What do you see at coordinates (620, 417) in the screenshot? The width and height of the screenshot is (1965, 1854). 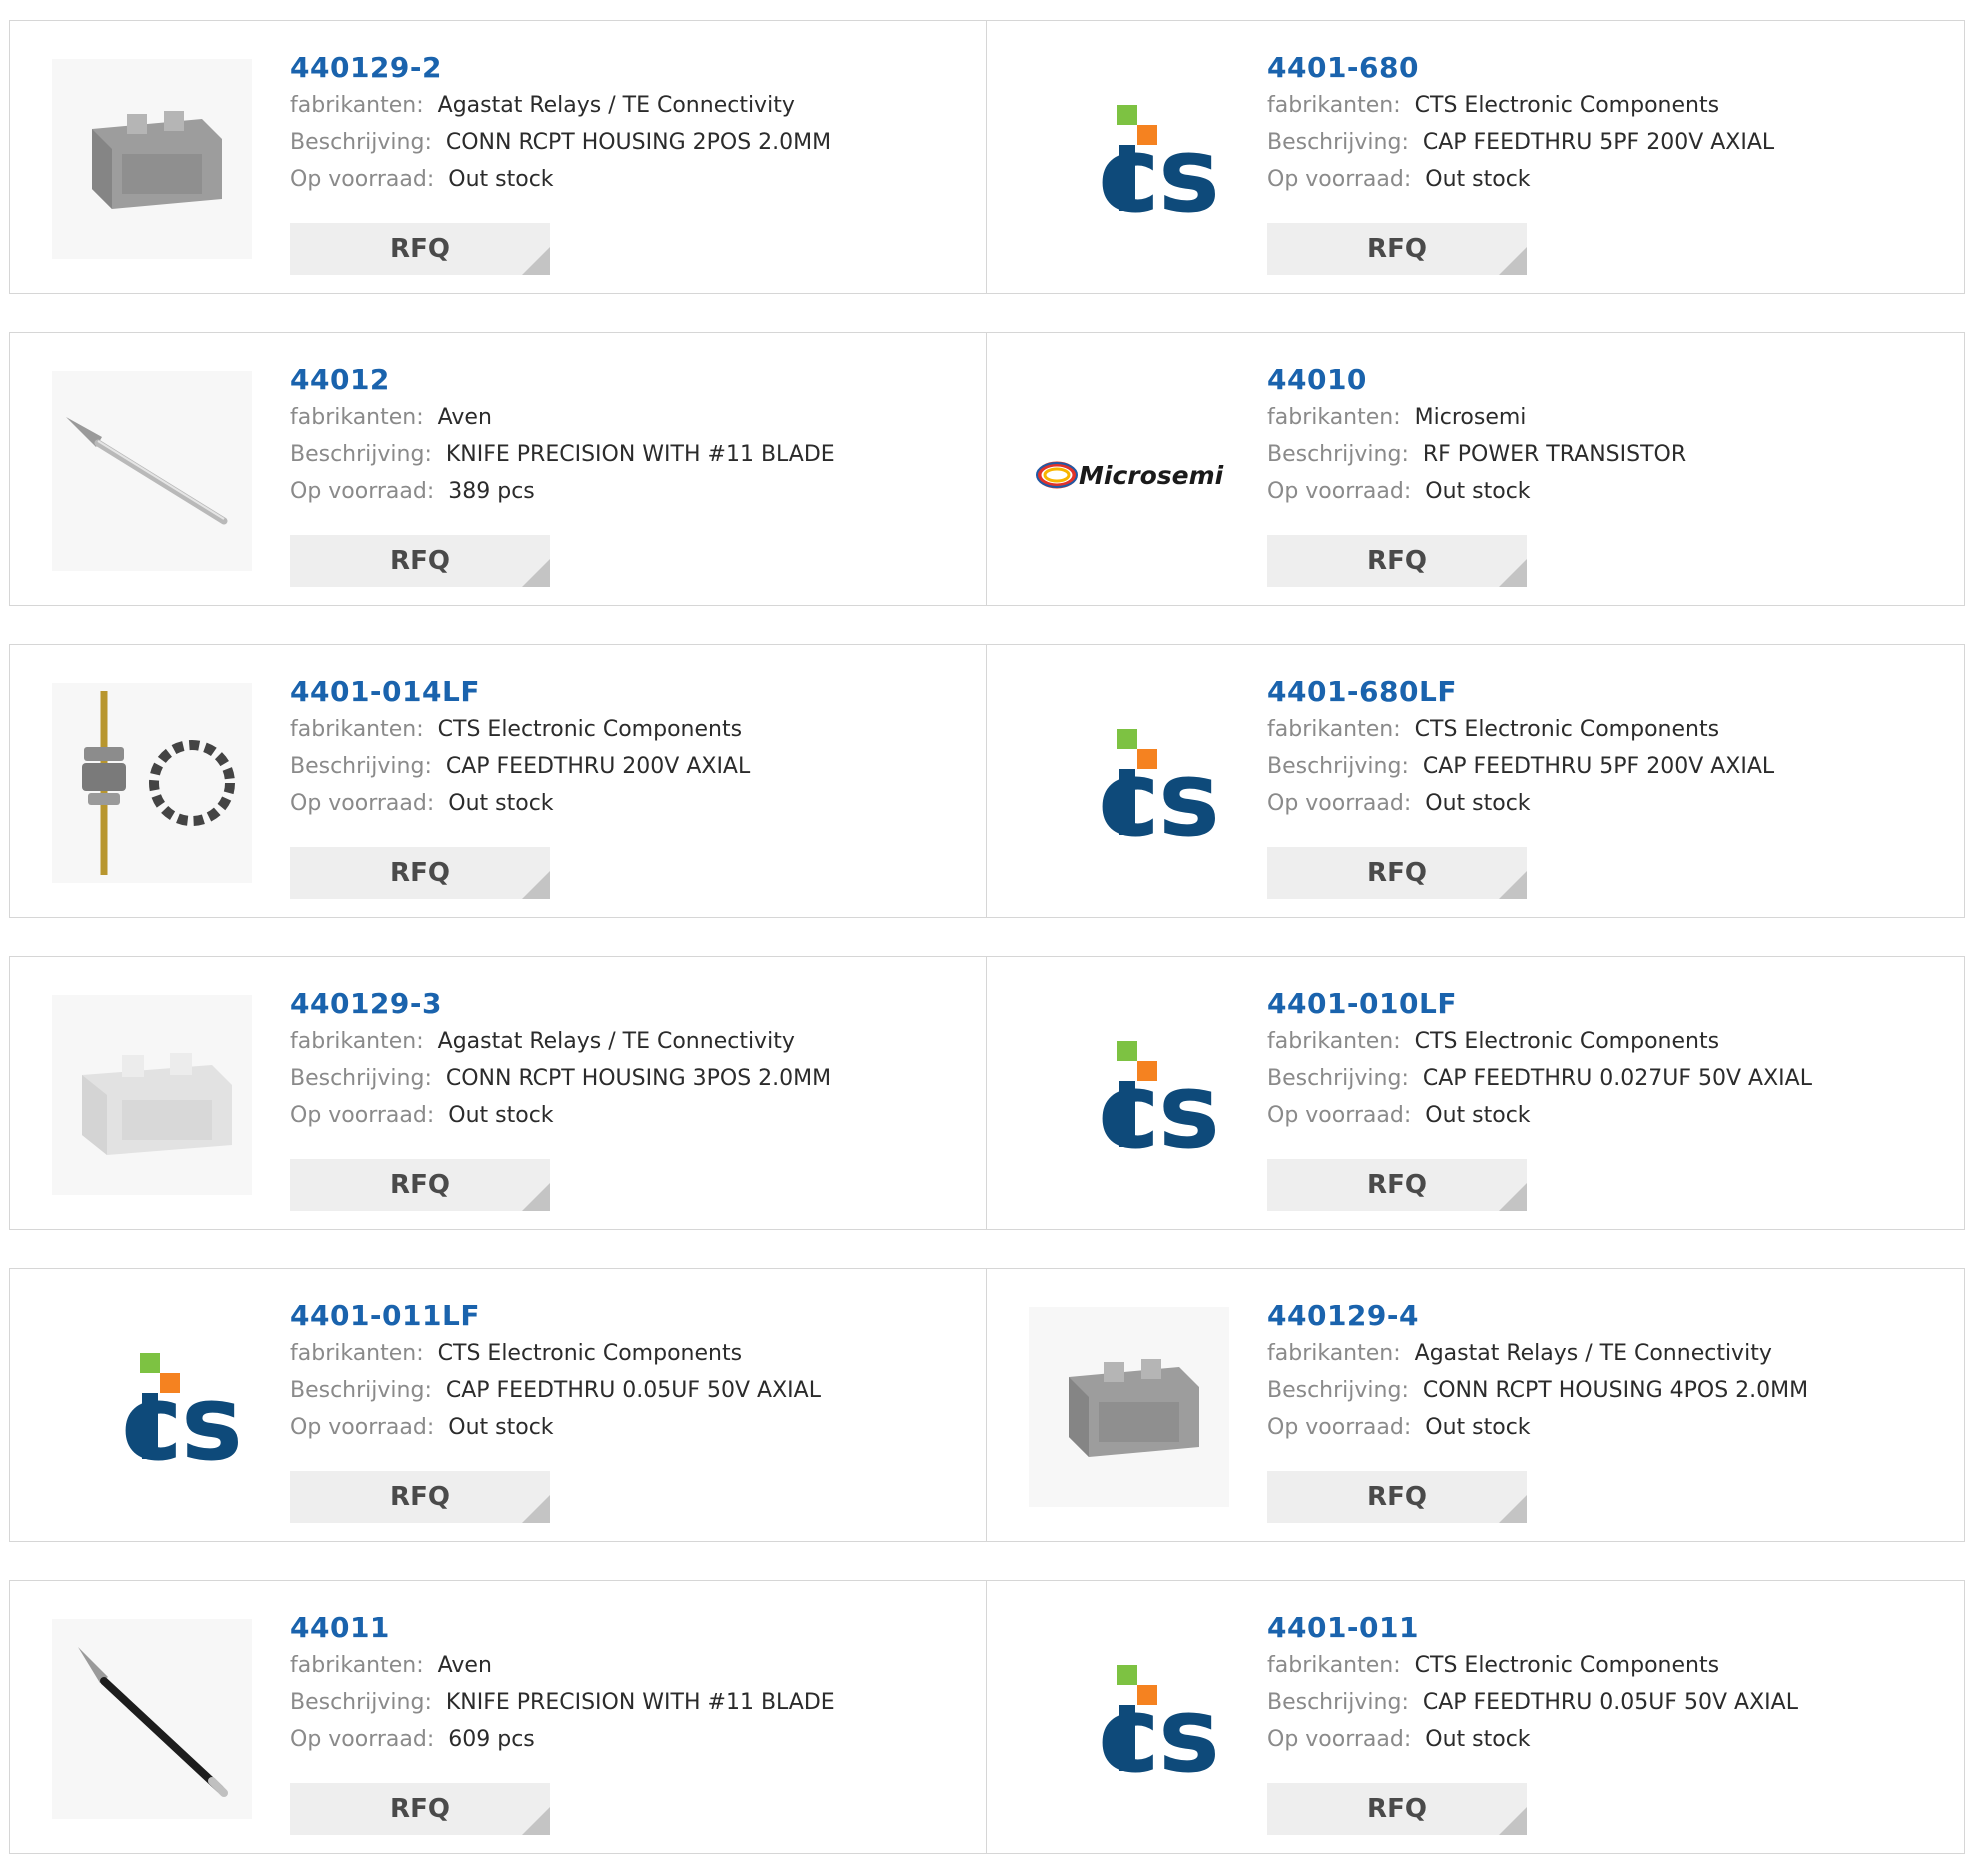 I see `manufacturer-line: fabrikanten: Aven` at bounding box center [620, 417].